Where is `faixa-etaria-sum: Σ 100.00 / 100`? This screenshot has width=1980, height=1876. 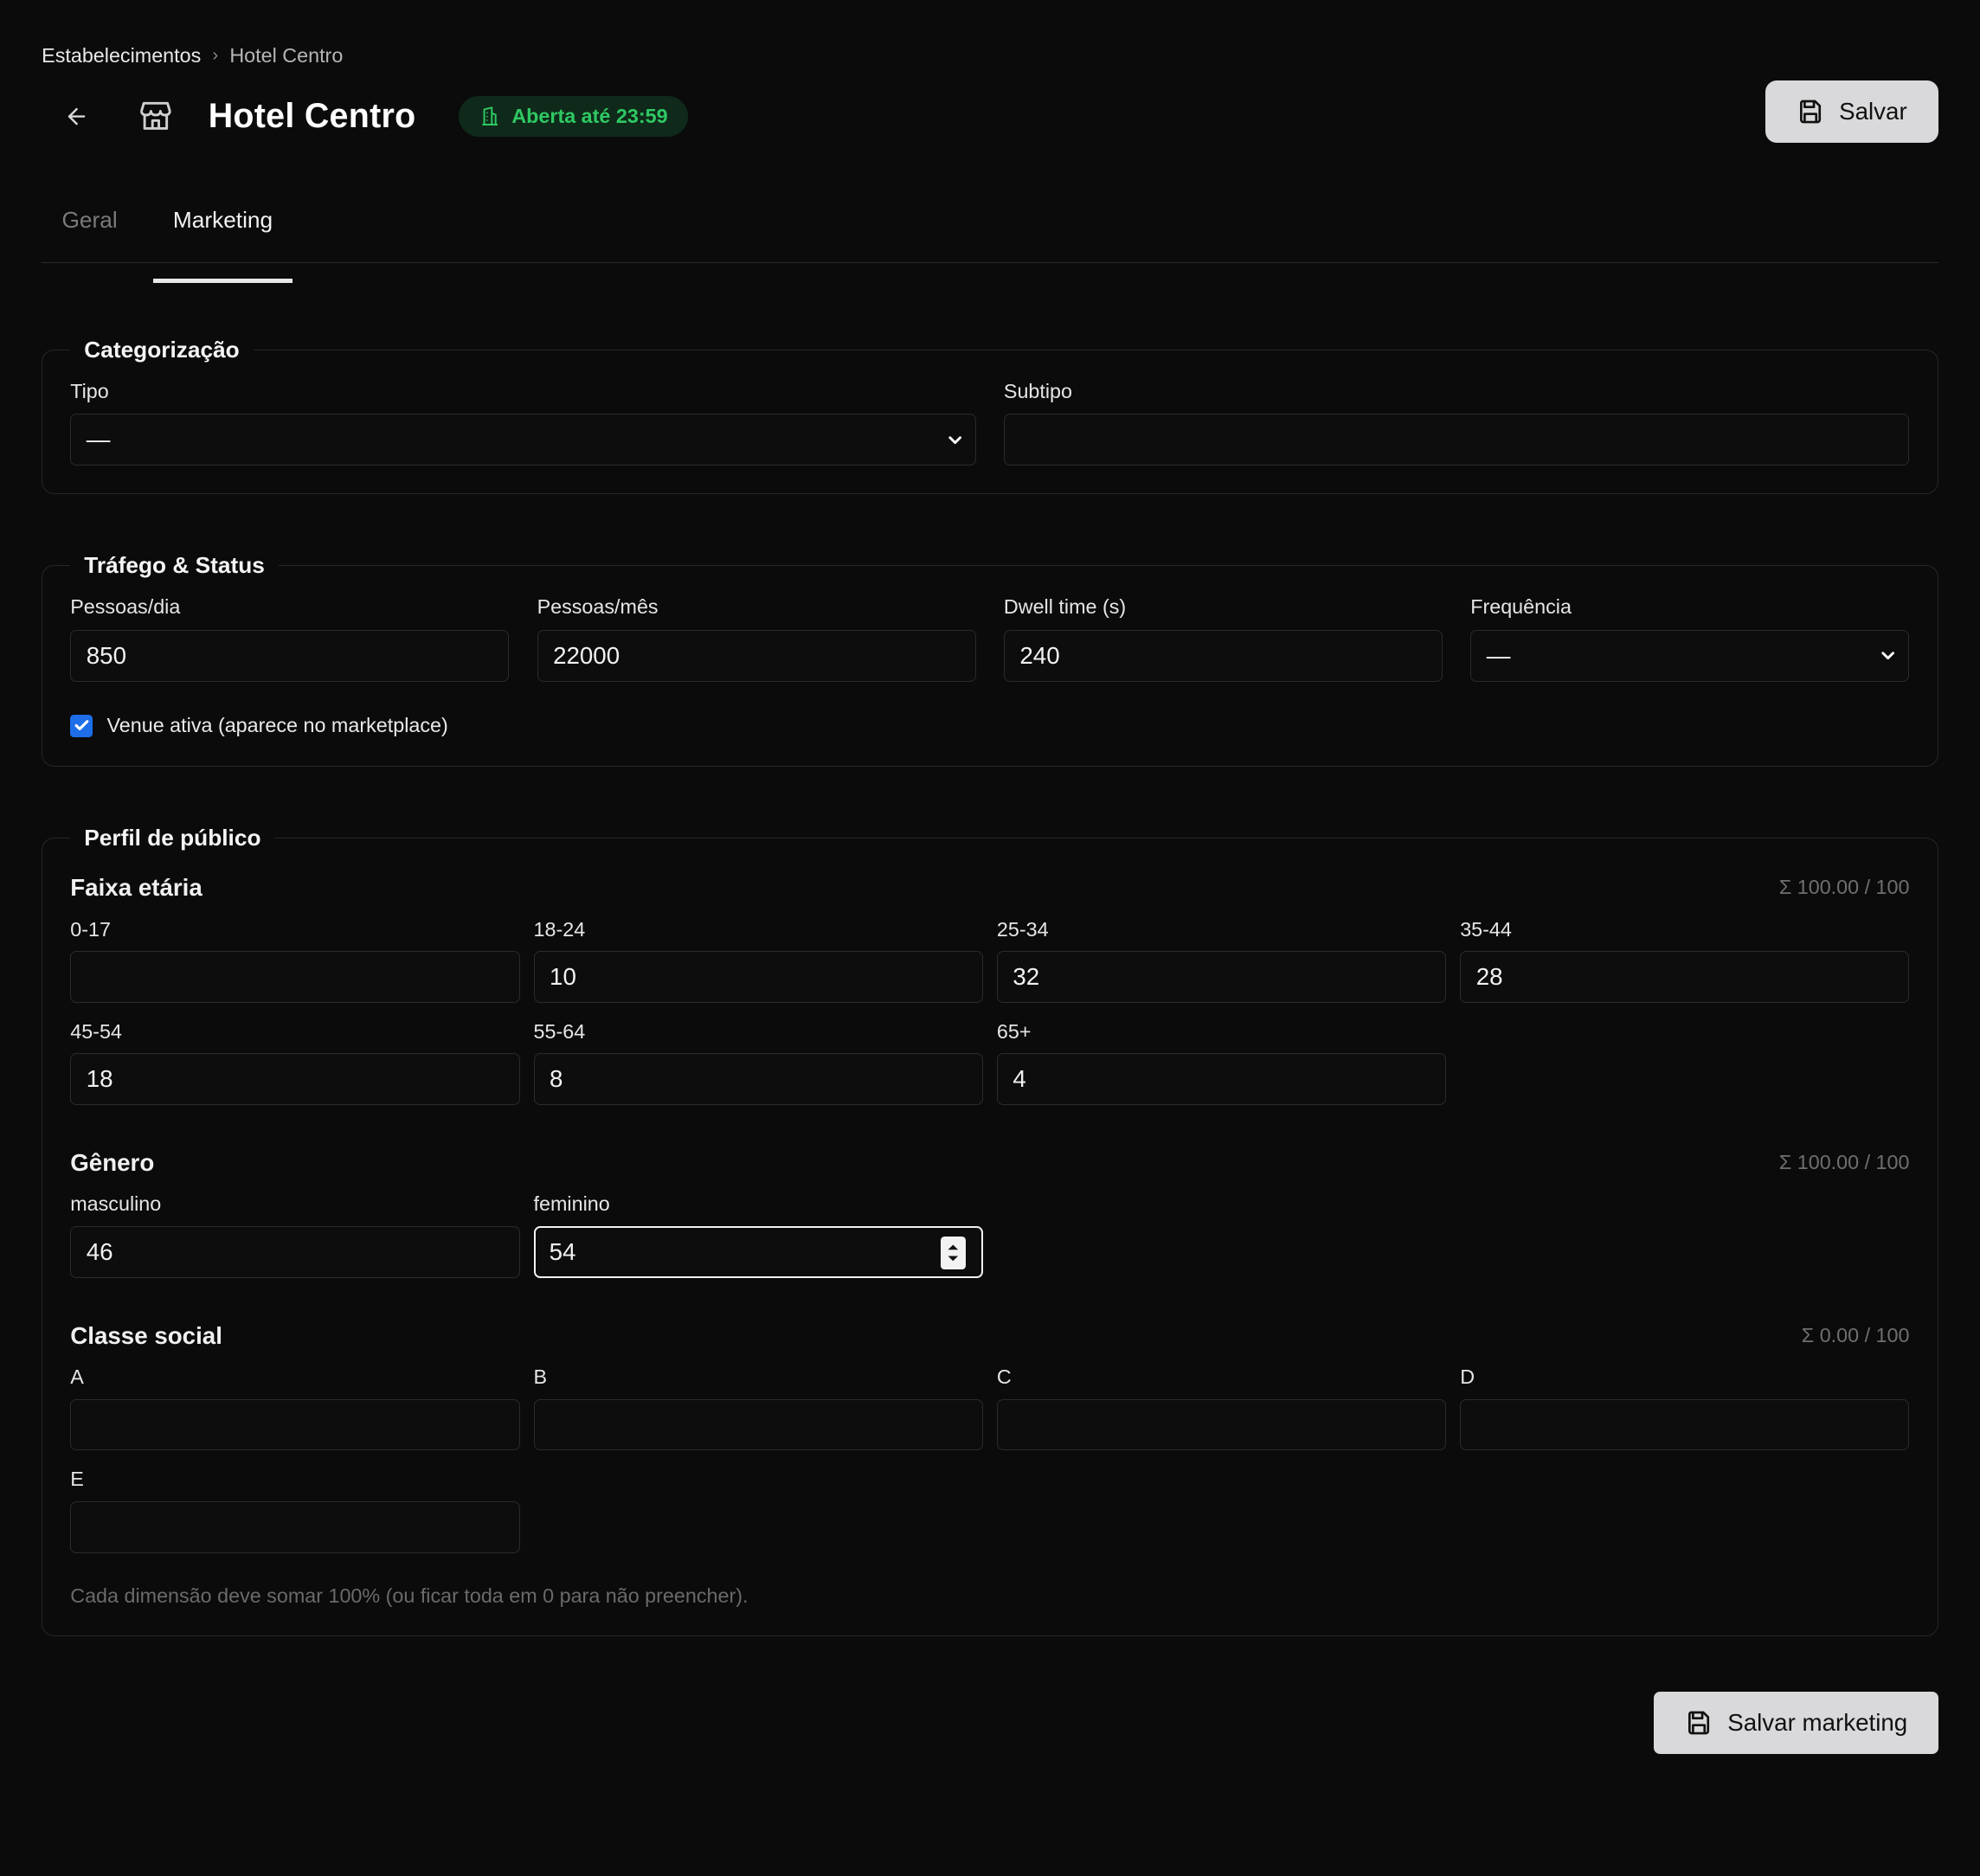
faixa-etaria-sum: Σ 100.00 / 100 is located at coordinates (1844, 888).